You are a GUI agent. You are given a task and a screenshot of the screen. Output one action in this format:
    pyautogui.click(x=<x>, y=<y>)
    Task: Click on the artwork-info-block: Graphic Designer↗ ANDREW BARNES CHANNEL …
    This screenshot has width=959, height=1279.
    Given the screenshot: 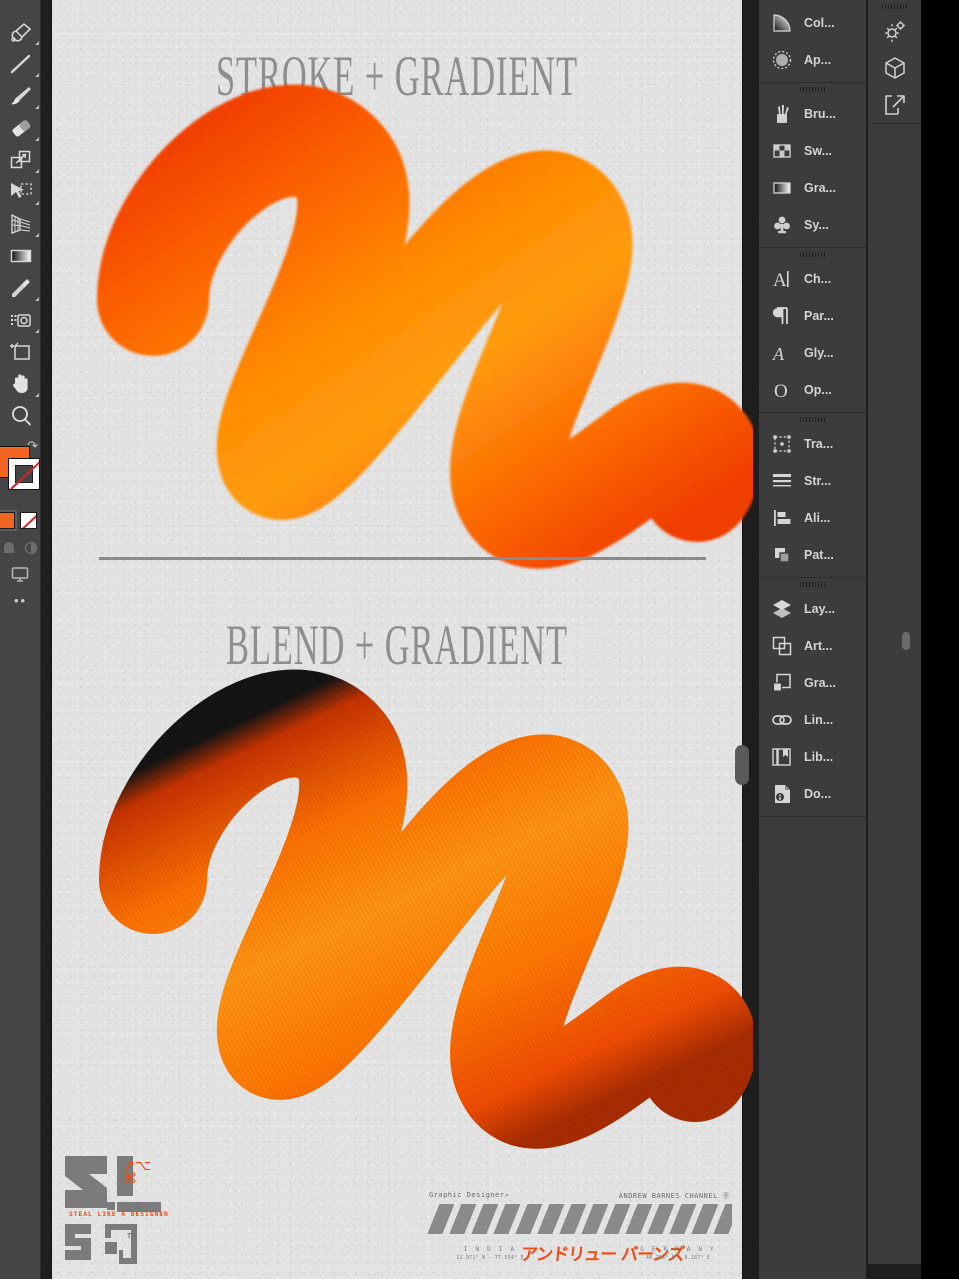 What is the action you would take?
    pyautogui.click(x=579, y=1235)
    